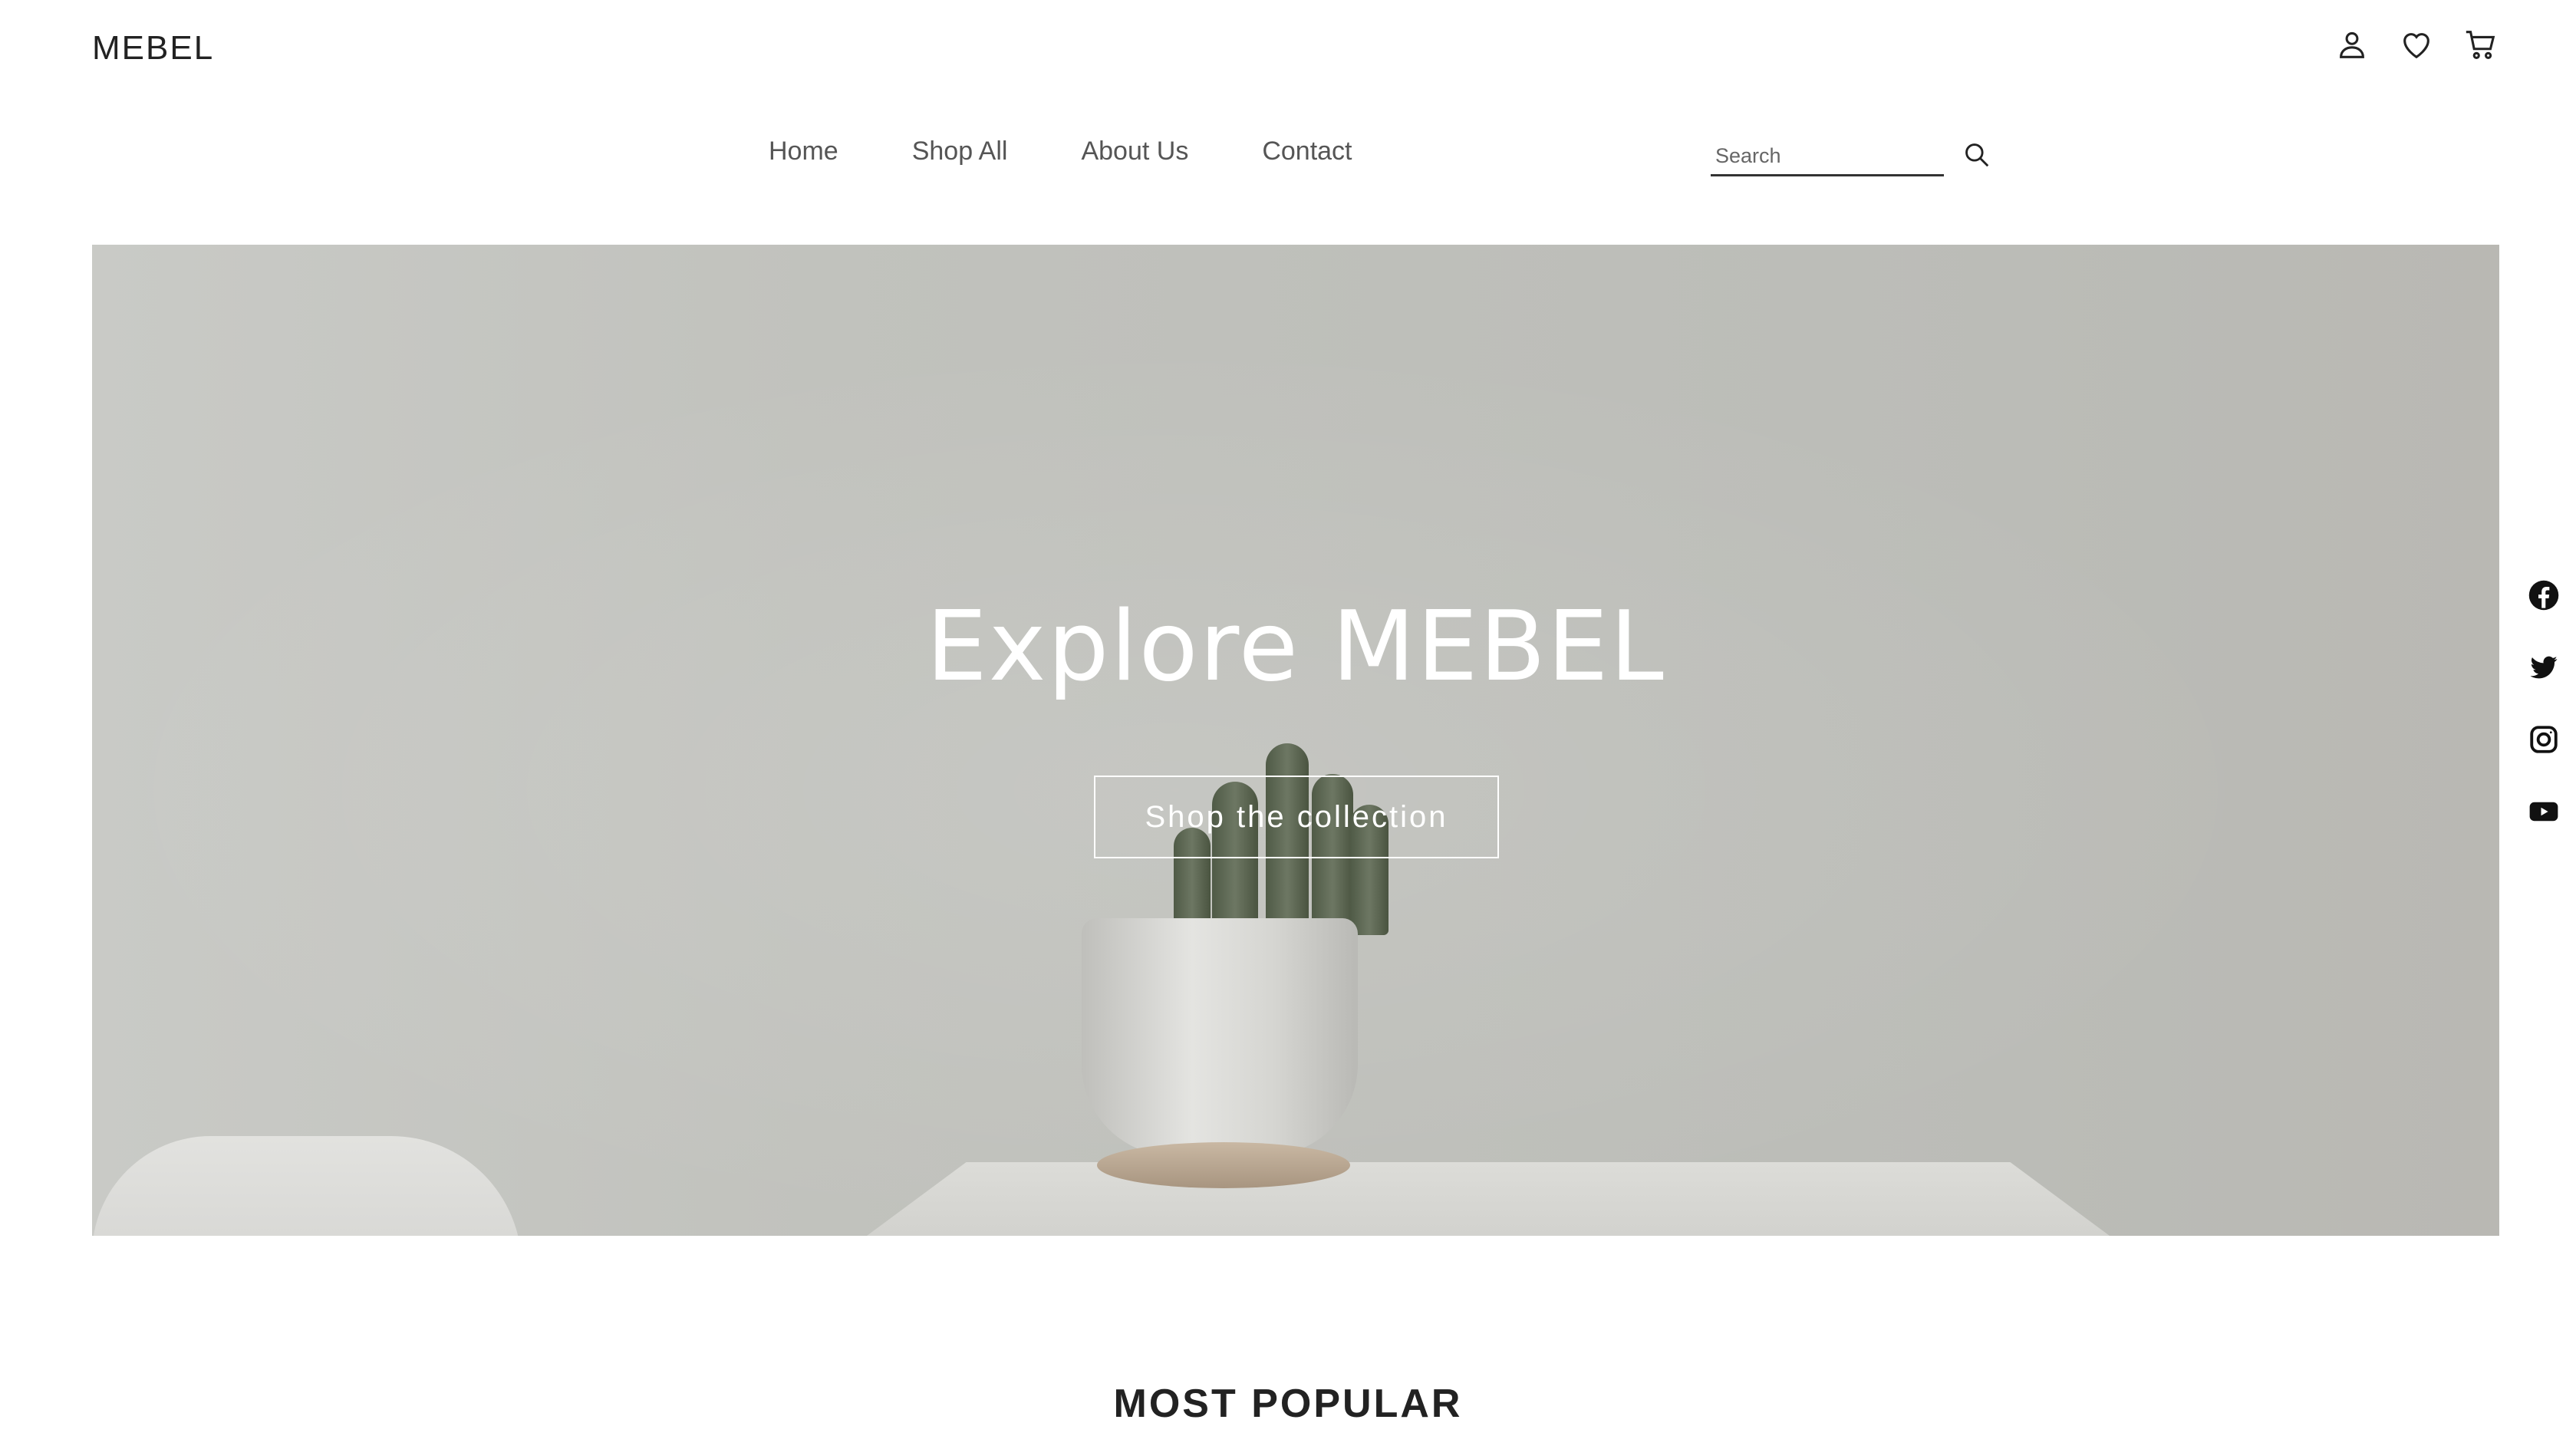 The height and width of the screenshot is (1436, 2576). I want to click on nav-item-about-us: About Us, so click(1134, 152).